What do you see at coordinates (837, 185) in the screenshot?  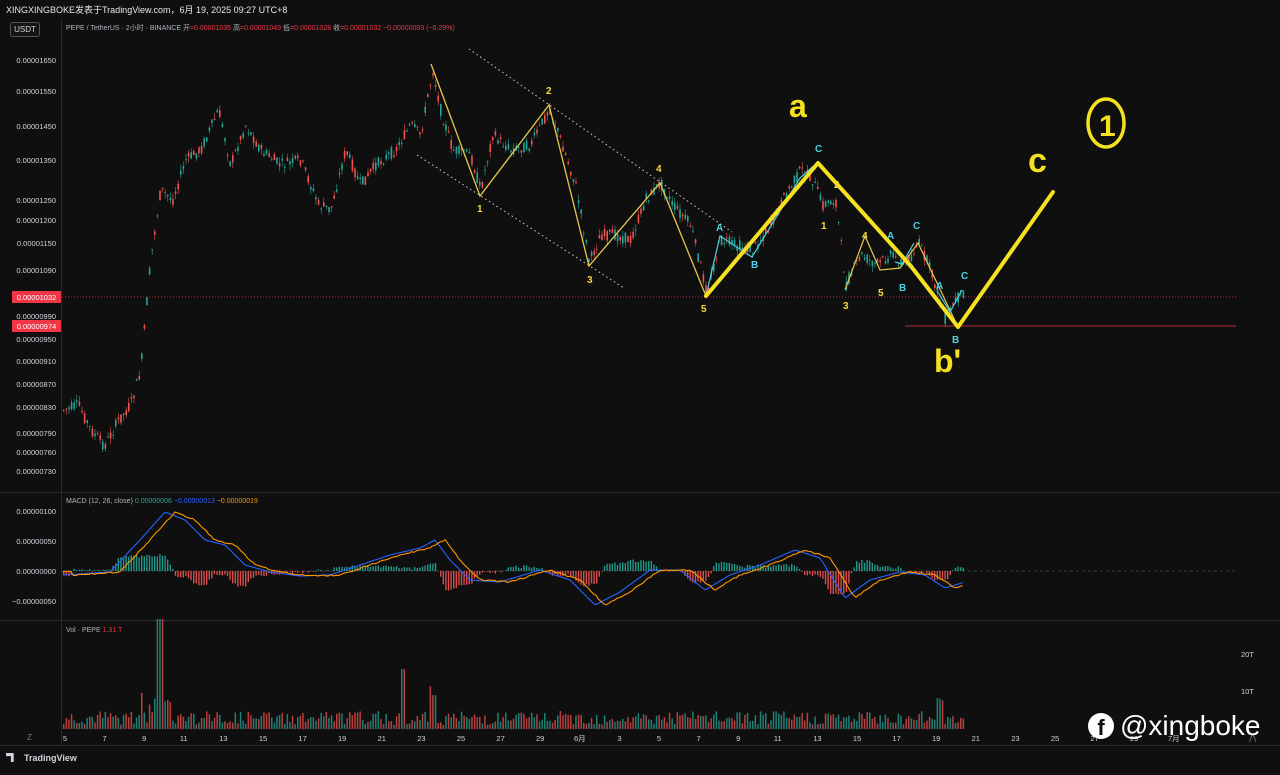 I see `wave-label-second-2: 2` at bounding box center [837, 185].